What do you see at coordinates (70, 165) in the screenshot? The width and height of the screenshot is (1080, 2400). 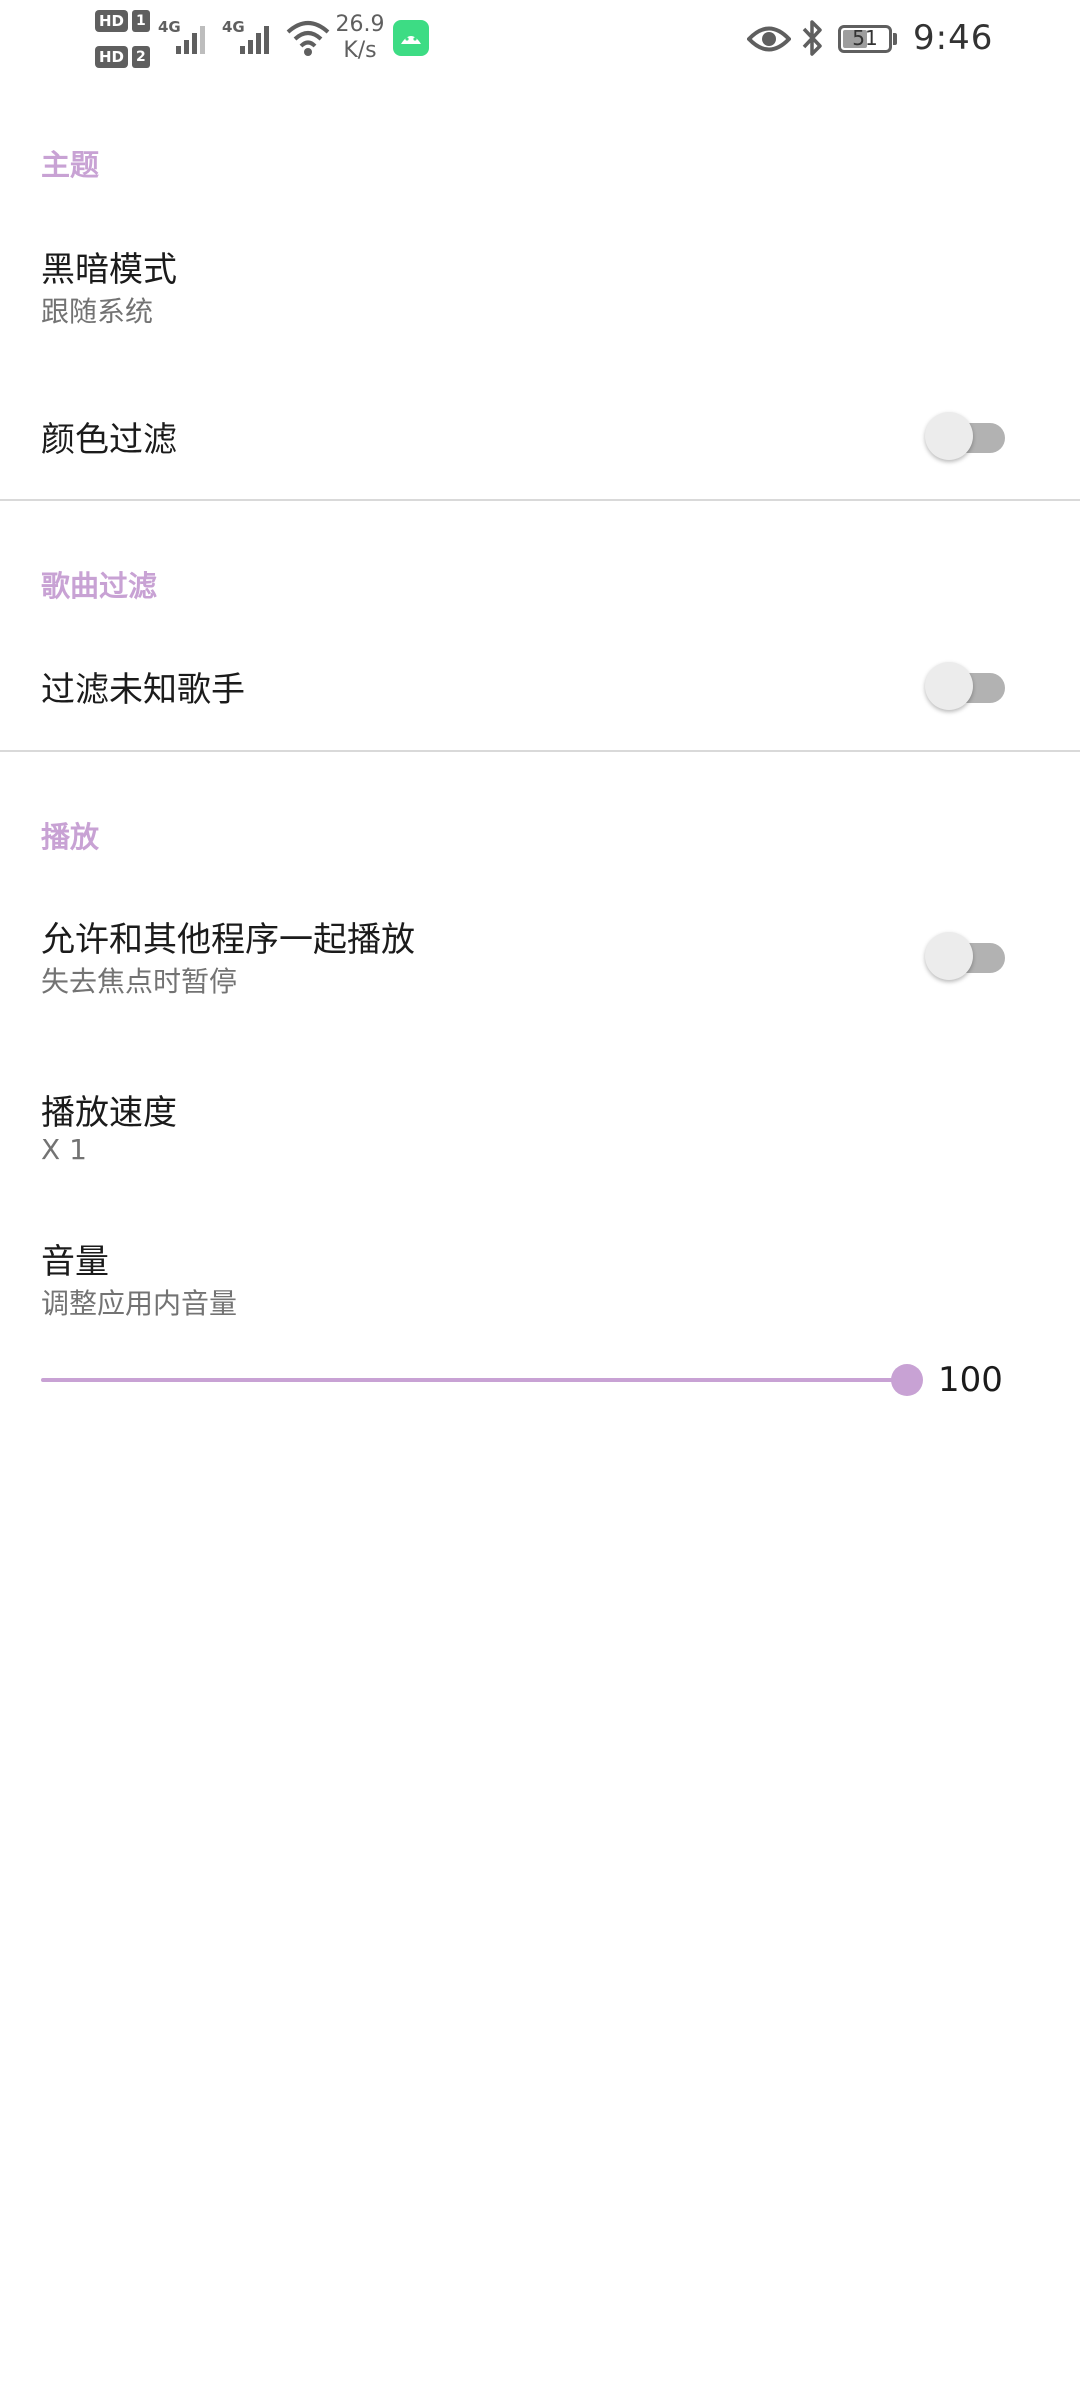 I see `category-header-theme: 主题` at bounding box center [70, 165].